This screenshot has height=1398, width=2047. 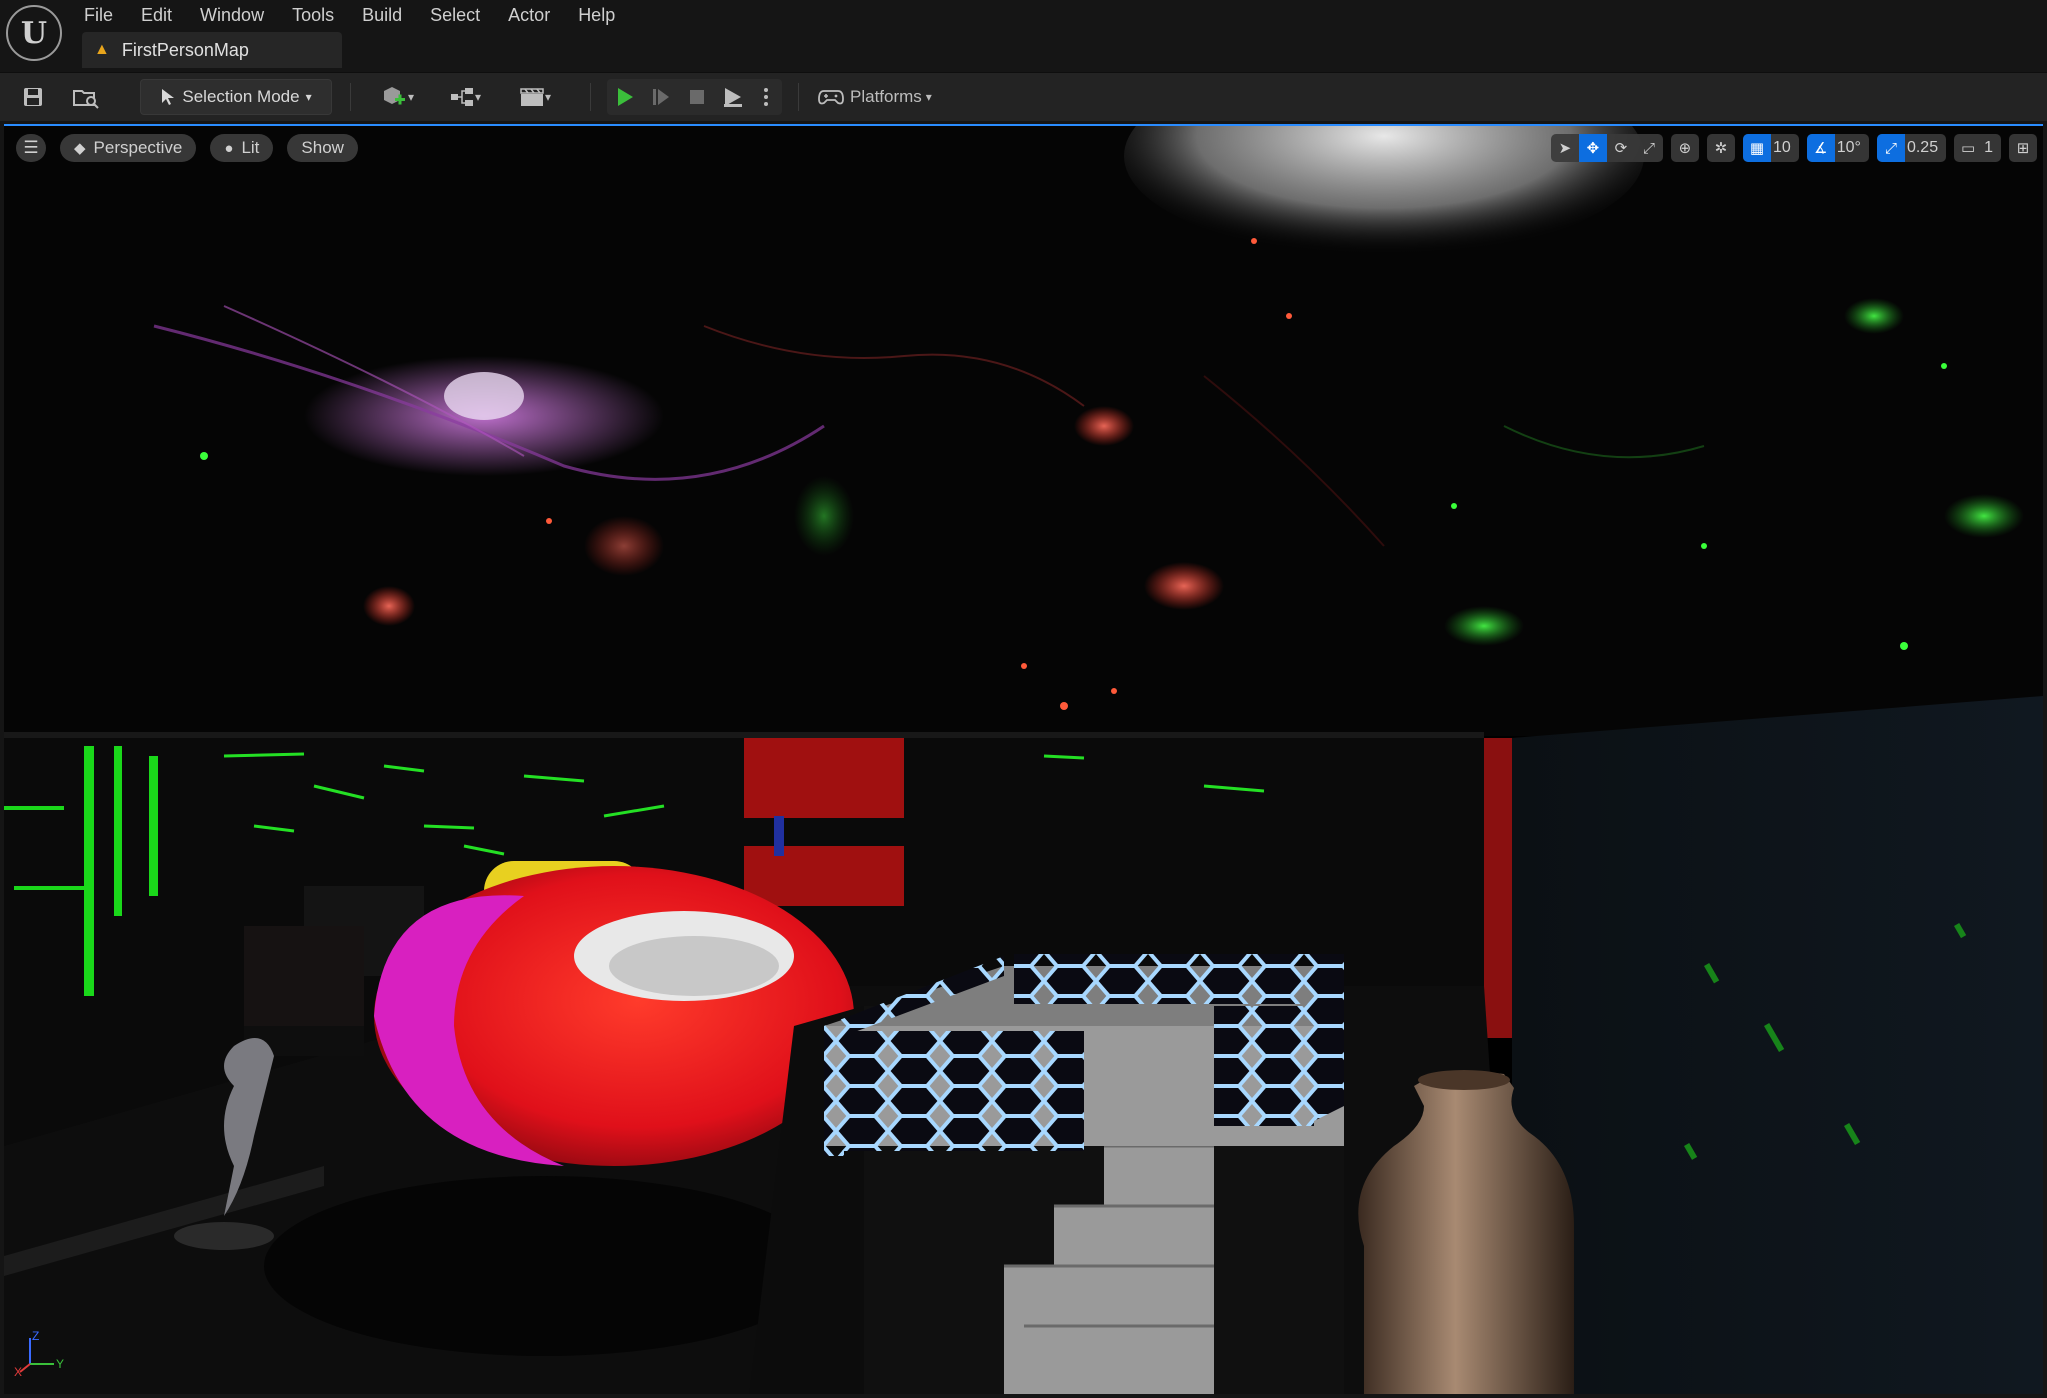 I want to click on surface-snapping-button: ✲, so click(x=1721, y=148).